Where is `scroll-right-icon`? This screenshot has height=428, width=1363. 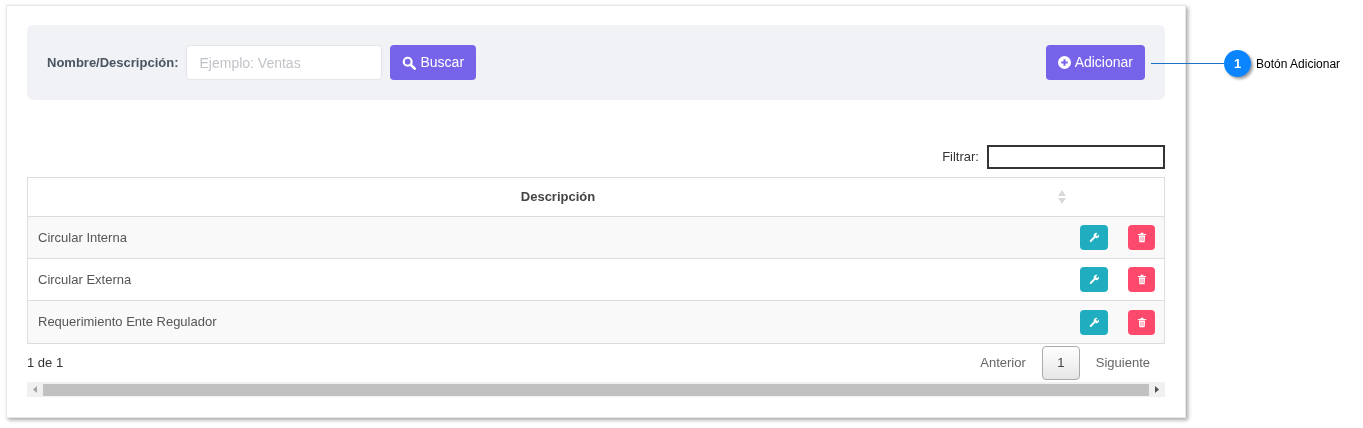
scroll-right-icon is located at coordinates (1157, 389).